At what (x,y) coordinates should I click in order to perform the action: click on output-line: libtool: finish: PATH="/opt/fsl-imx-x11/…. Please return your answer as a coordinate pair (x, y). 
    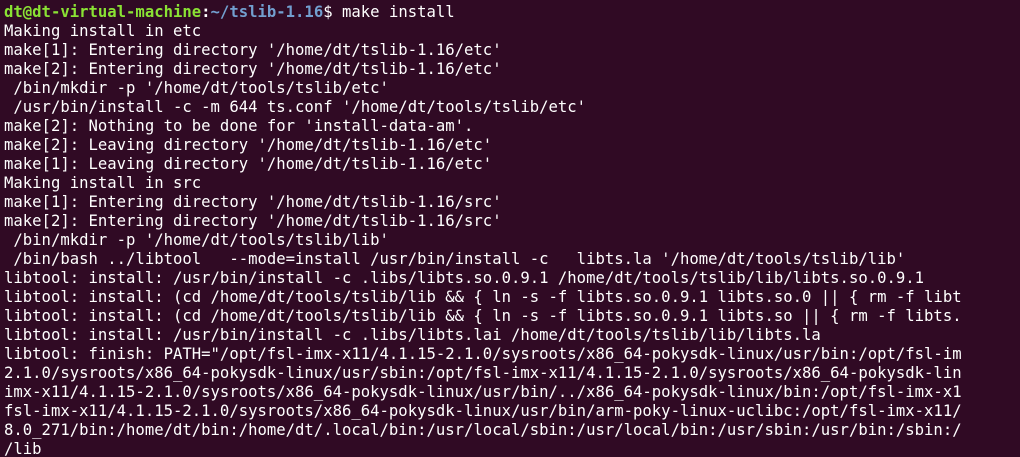
    Looking at the image, I should click on (483, 354).